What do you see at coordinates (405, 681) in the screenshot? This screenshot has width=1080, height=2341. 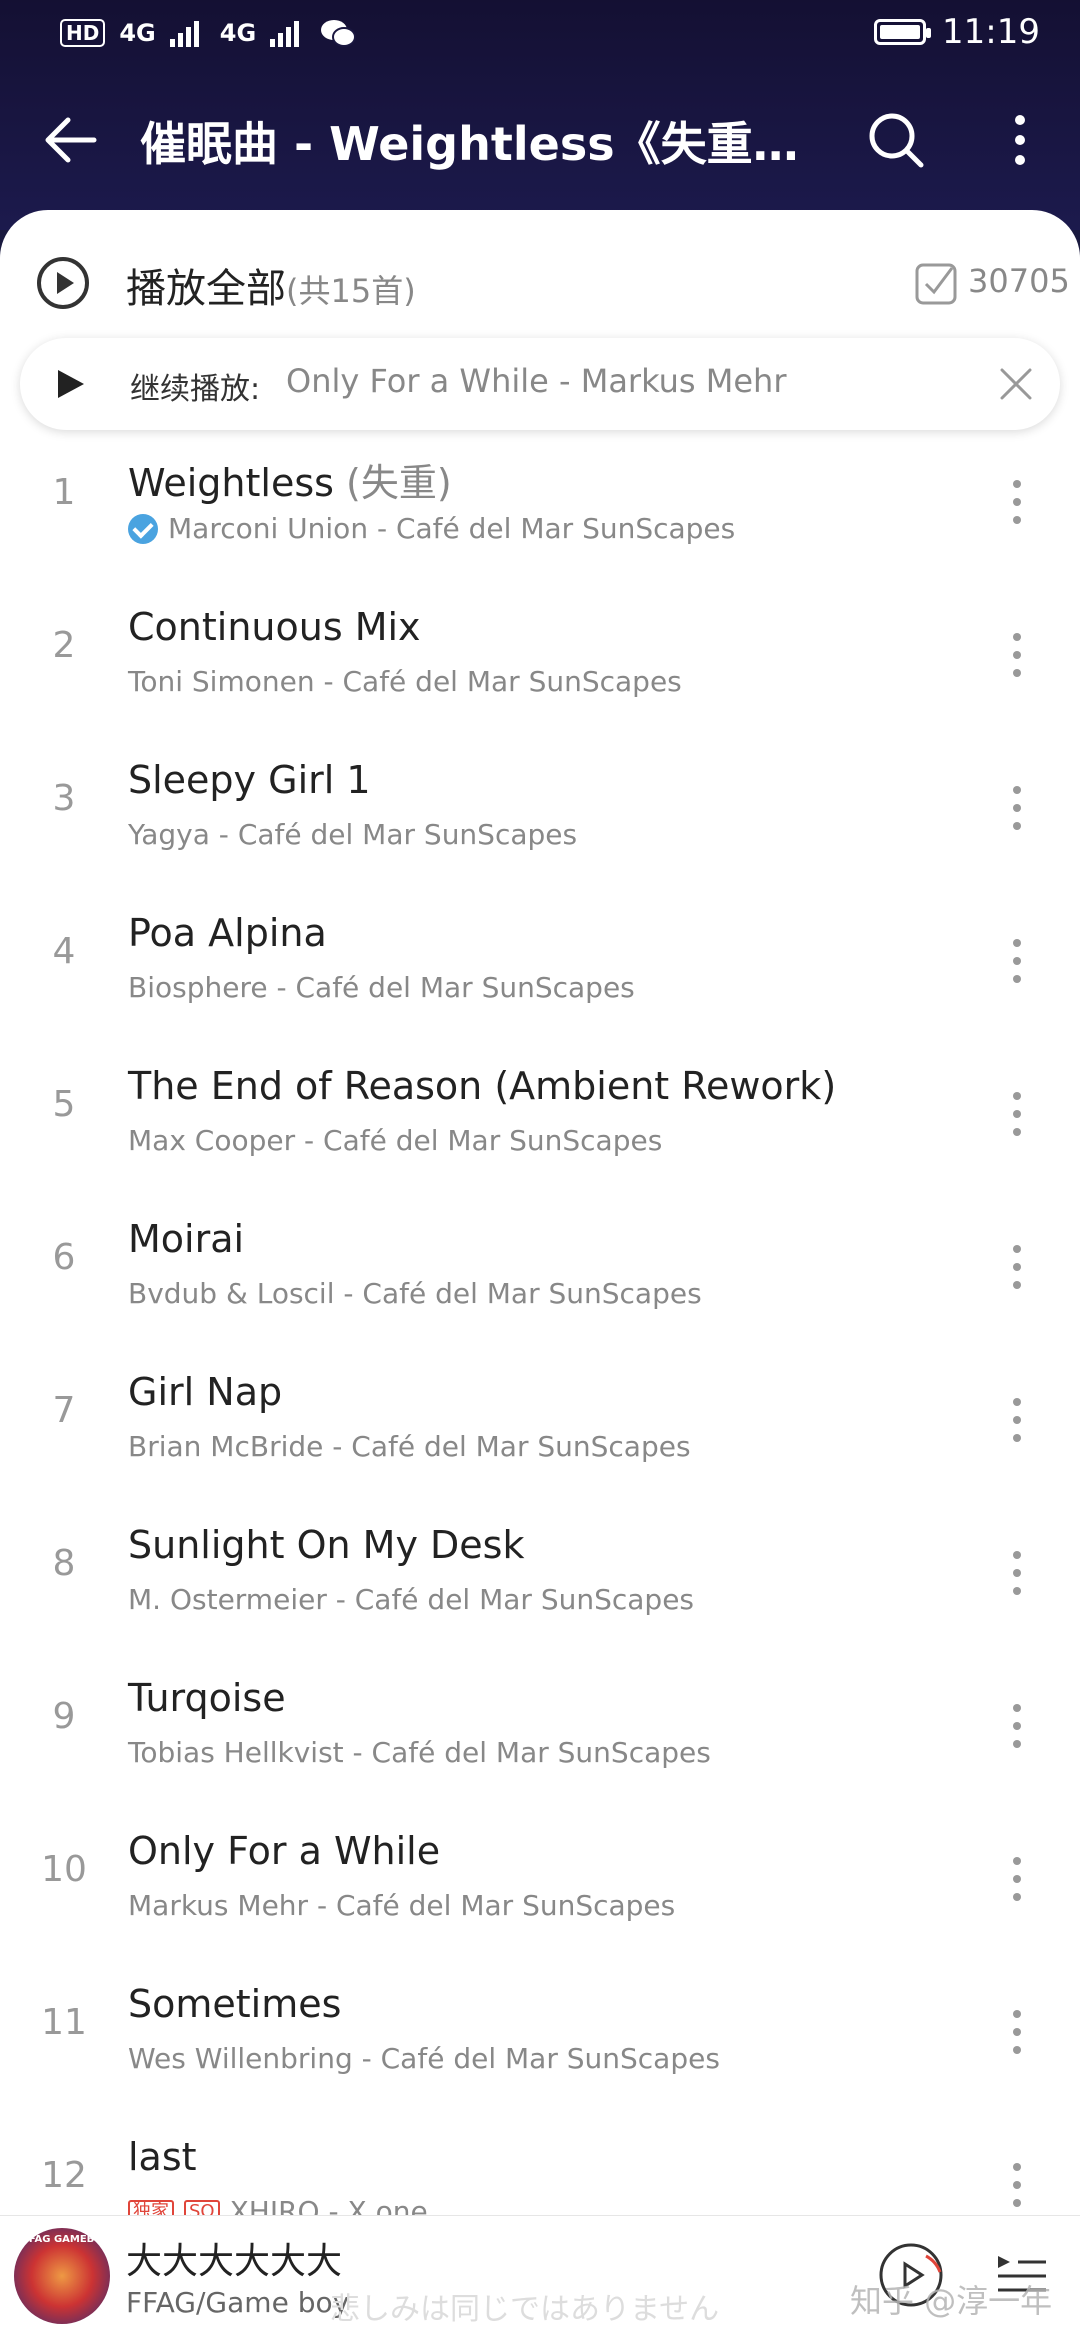 I see `song-subtitle: Toni Simonen - Café del Mar SunScapes` at bounding box center [405, 681].